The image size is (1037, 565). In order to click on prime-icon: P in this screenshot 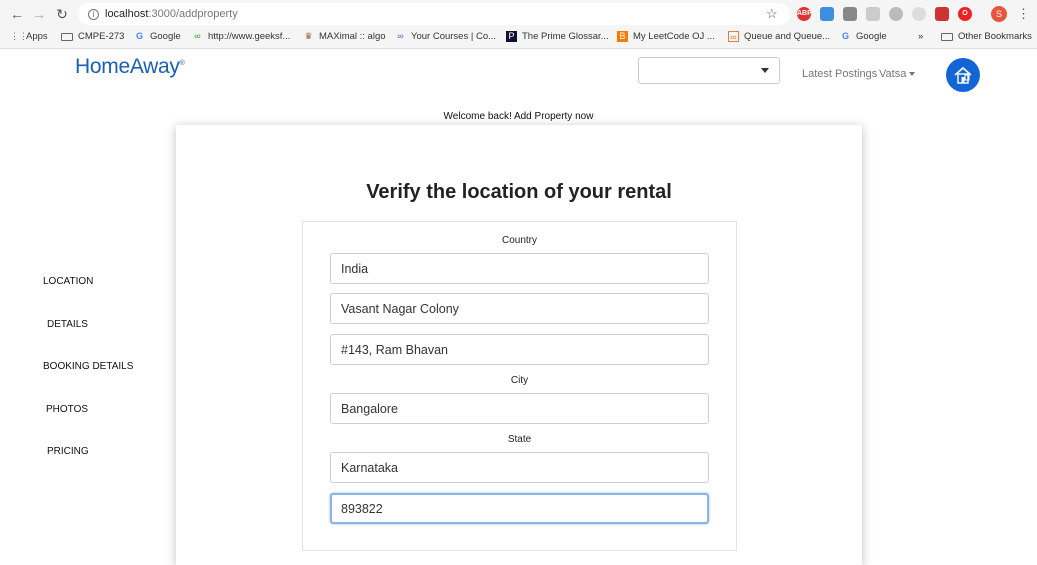, I will do `click(511, 36)`.